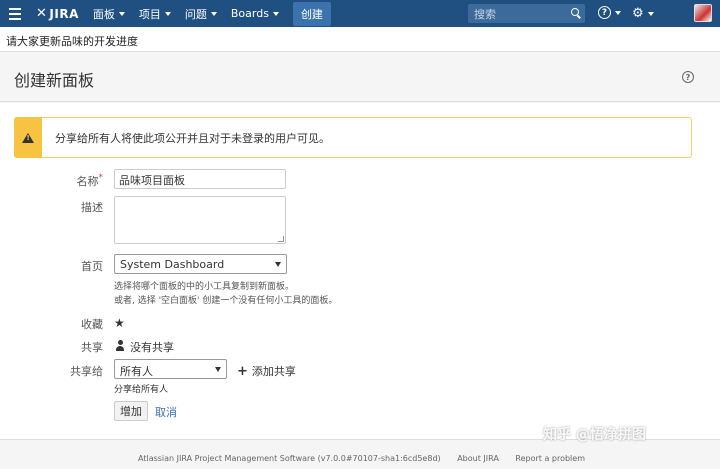 The width and height of the screenshot is (720, 469). What do you see at coordinates (120, 345) in the screenshot?
I see `user-icon` at bounding box center [120, 345].